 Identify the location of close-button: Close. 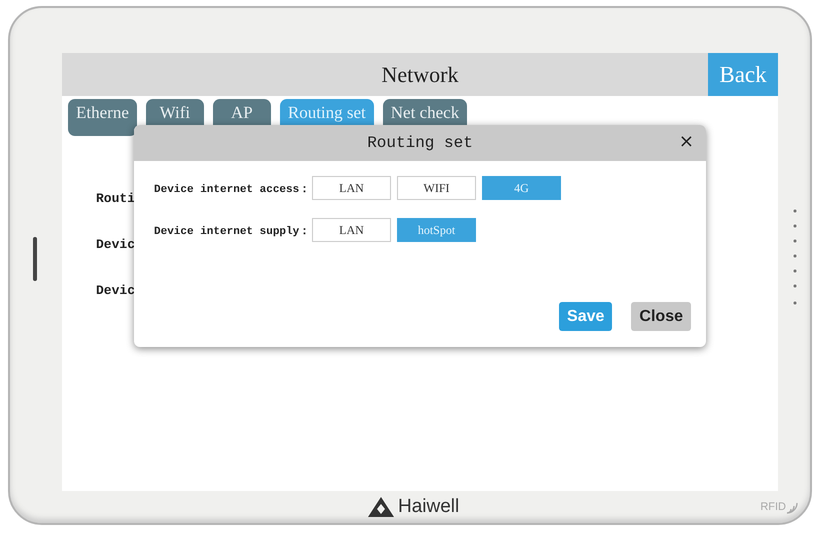
(661, 316).